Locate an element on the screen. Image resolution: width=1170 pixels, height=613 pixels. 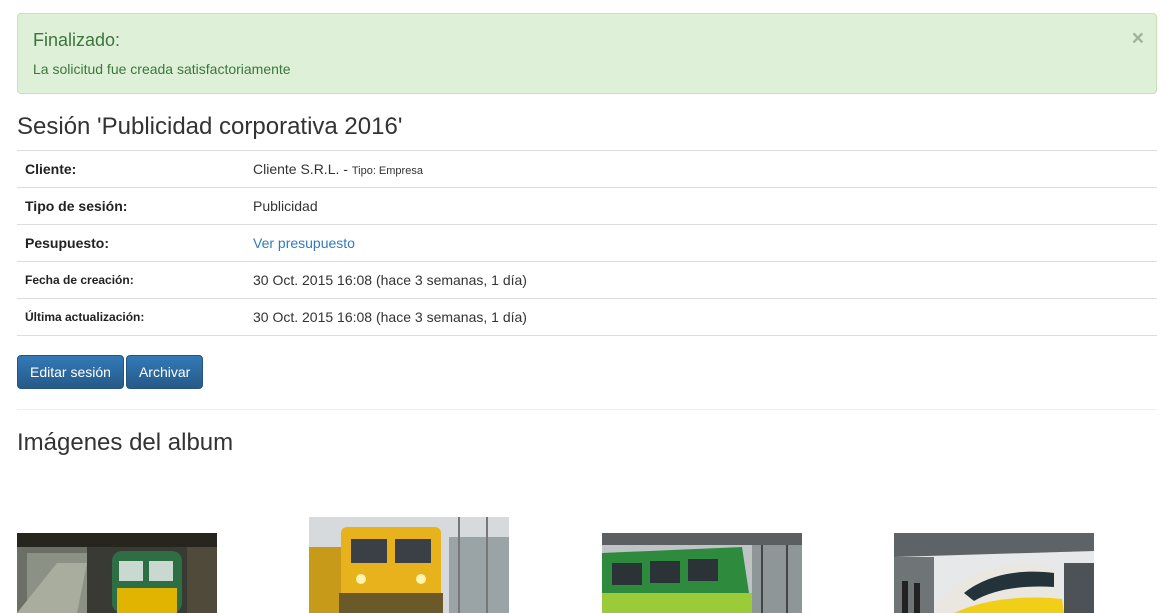
train-photo is located at coordinates (117, 573).